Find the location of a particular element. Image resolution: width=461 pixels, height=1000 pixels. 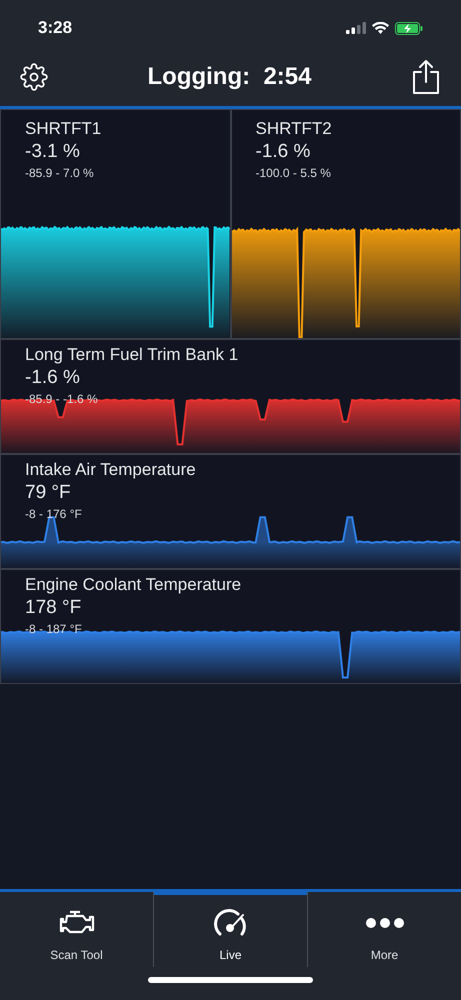

header-title: Logging: 2:54 is located at coordinates (230, 77).